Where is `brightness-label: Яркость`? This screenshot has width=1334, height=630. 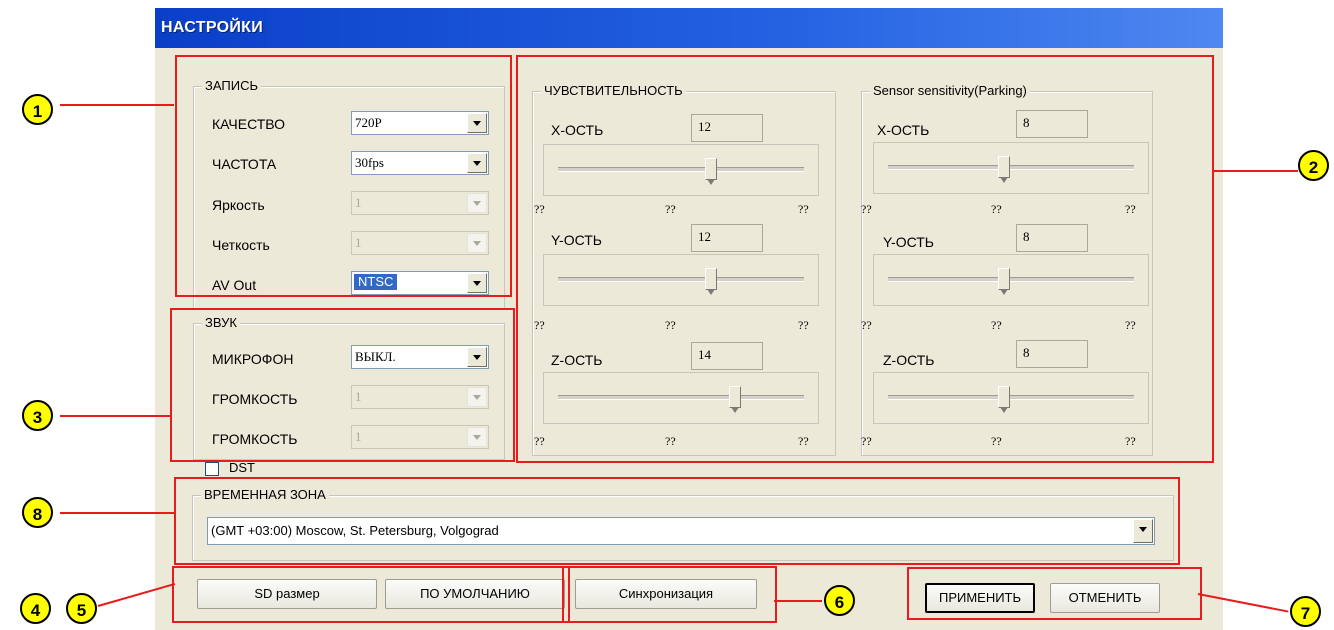 brightness-label: Яркость is located at coordinates (238, 205).